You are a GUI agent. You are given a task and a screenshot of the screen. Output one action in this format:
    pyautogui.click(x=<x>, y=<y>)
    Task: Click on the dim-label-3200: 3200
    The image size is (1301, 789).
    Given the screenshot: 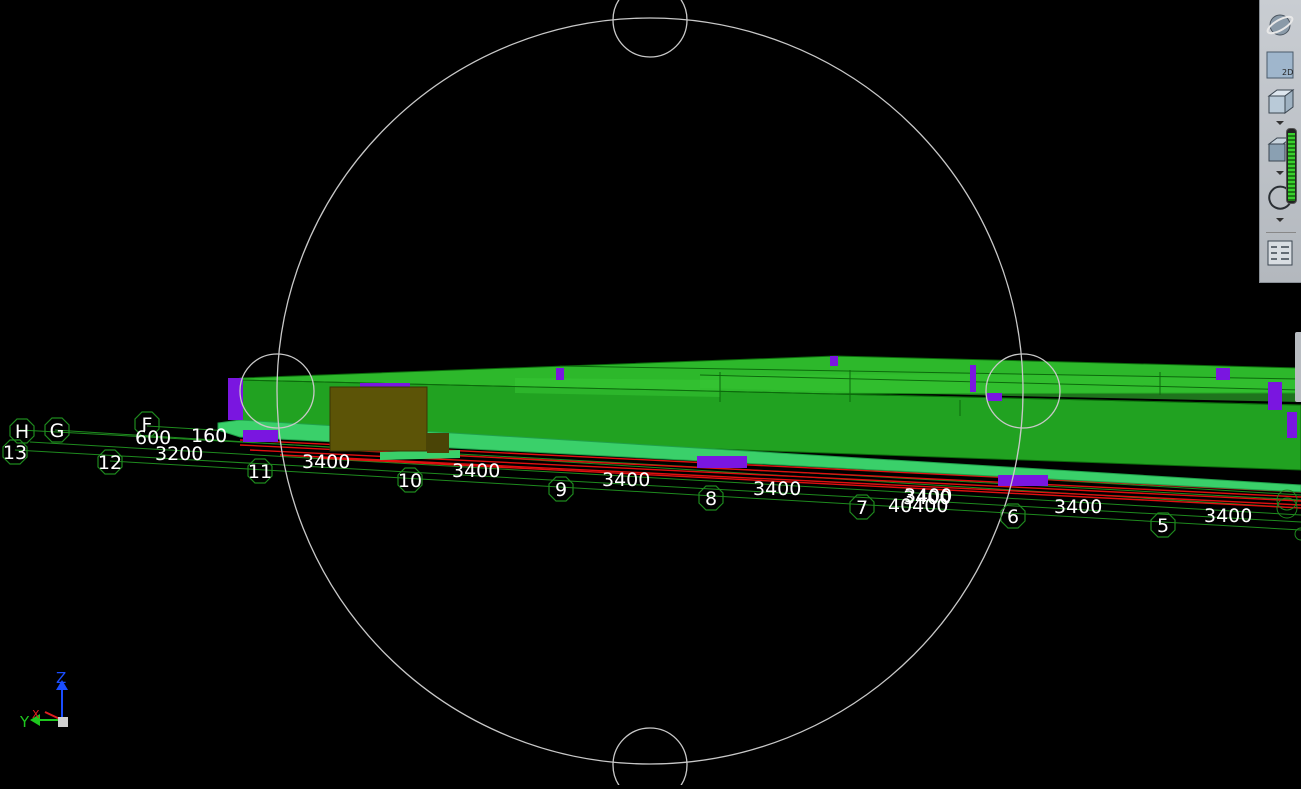 What is the action you would take?
    pyautogui.click(x=179, y=454)
    